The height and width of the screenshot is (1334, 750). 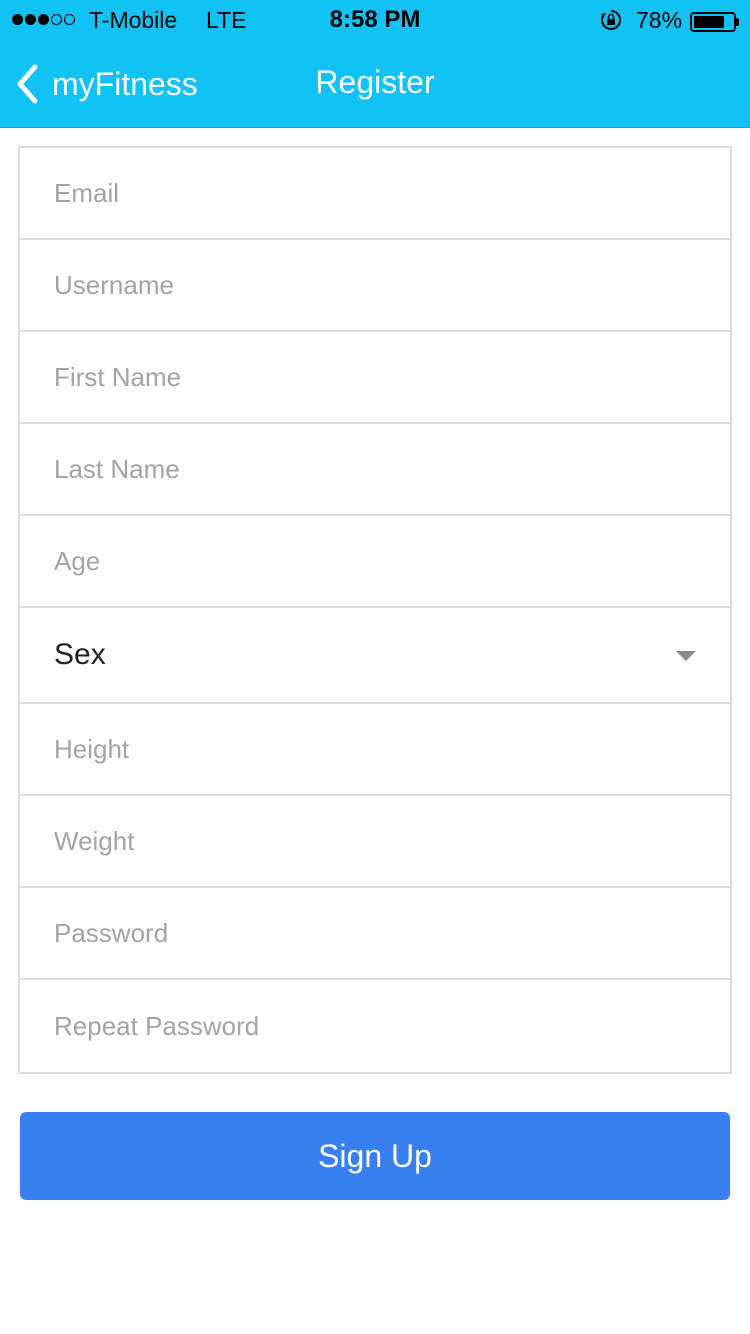 I want to click on last-name-field, so click(x=375, y=469).